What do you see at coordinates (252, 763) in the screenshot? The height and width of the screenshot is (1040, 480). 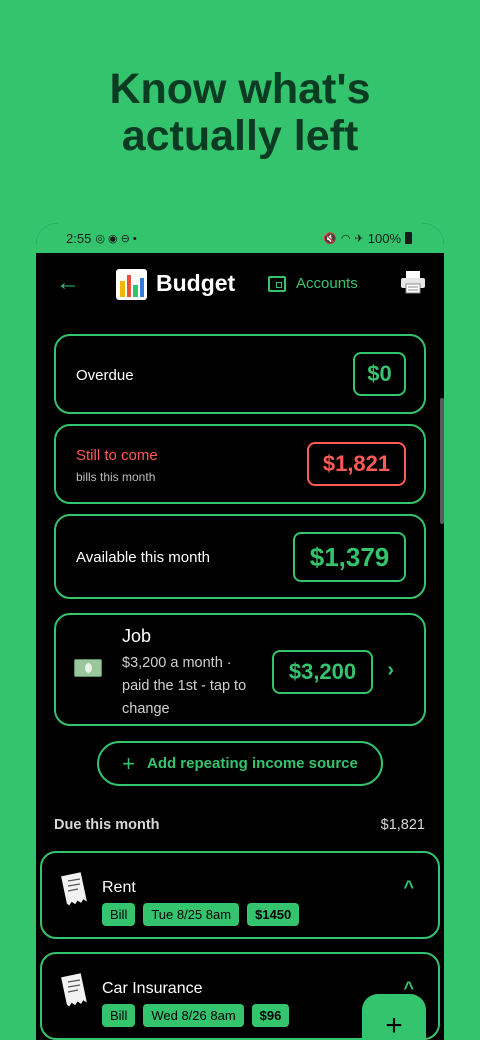 I see `add-income-label: Add repeating income source` at bounding box center [252, 763].